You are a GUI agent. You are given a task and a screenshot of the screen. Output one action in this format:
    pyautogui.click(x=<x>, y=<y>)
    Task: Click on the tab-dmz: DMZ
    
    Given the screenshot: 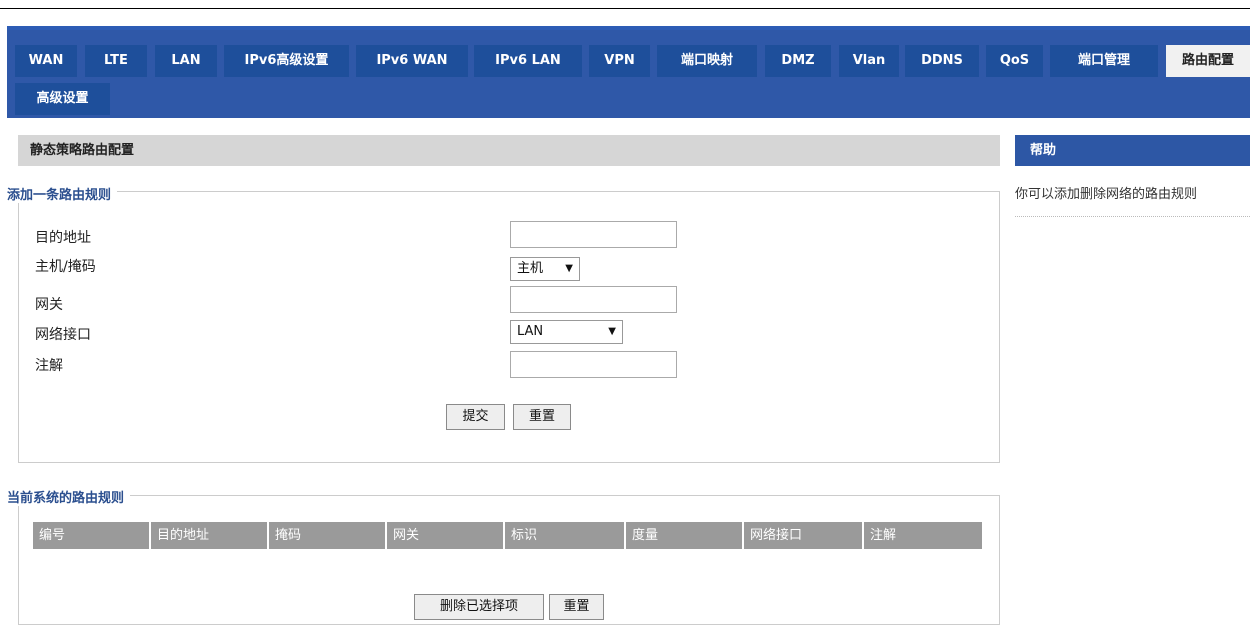 What is the action you would take?
    pyautogui.click(x=798, y=61)
    